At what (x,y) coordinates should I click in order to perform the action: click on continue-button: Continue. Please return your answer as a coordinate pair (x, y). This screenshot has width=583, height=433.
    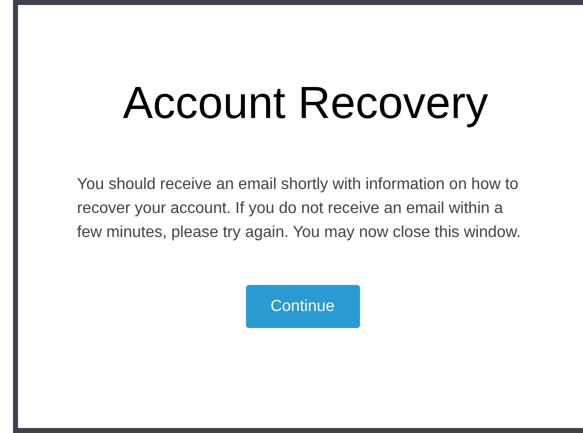
    Looking at the image, I should click on (303, 306).